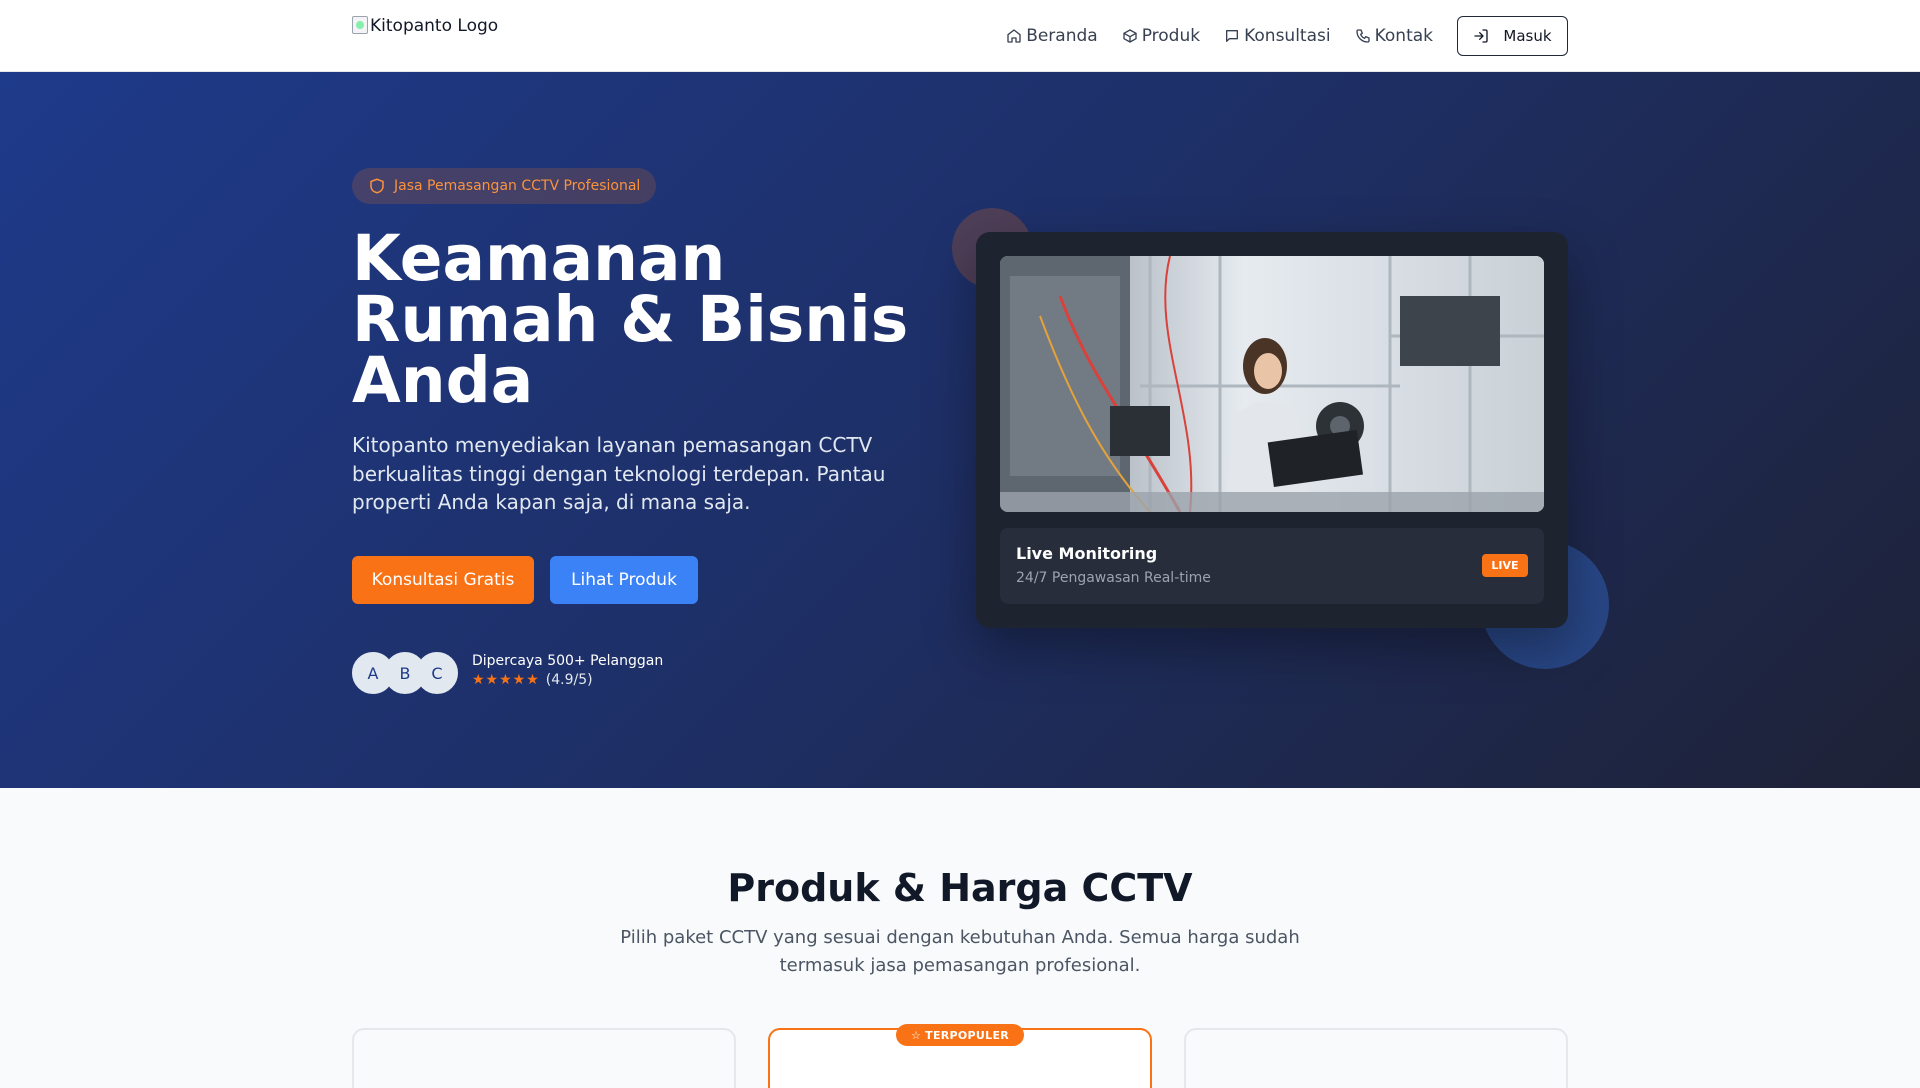 The height and width of the screenshot is (1088, 1920). Describe the element at coordinates (506, 680) in the screenshot. I see `star-rating-icons: ★★★★★` at that location.